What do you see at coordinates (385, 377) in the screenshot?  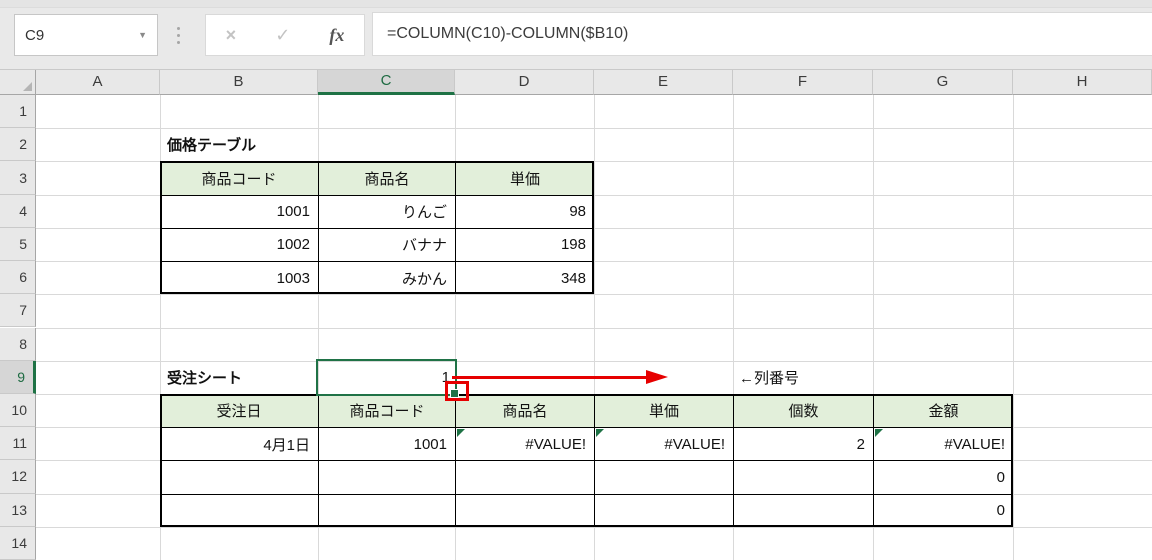 I see `selected-cell-value: 1` at bounding box center [385, 377].